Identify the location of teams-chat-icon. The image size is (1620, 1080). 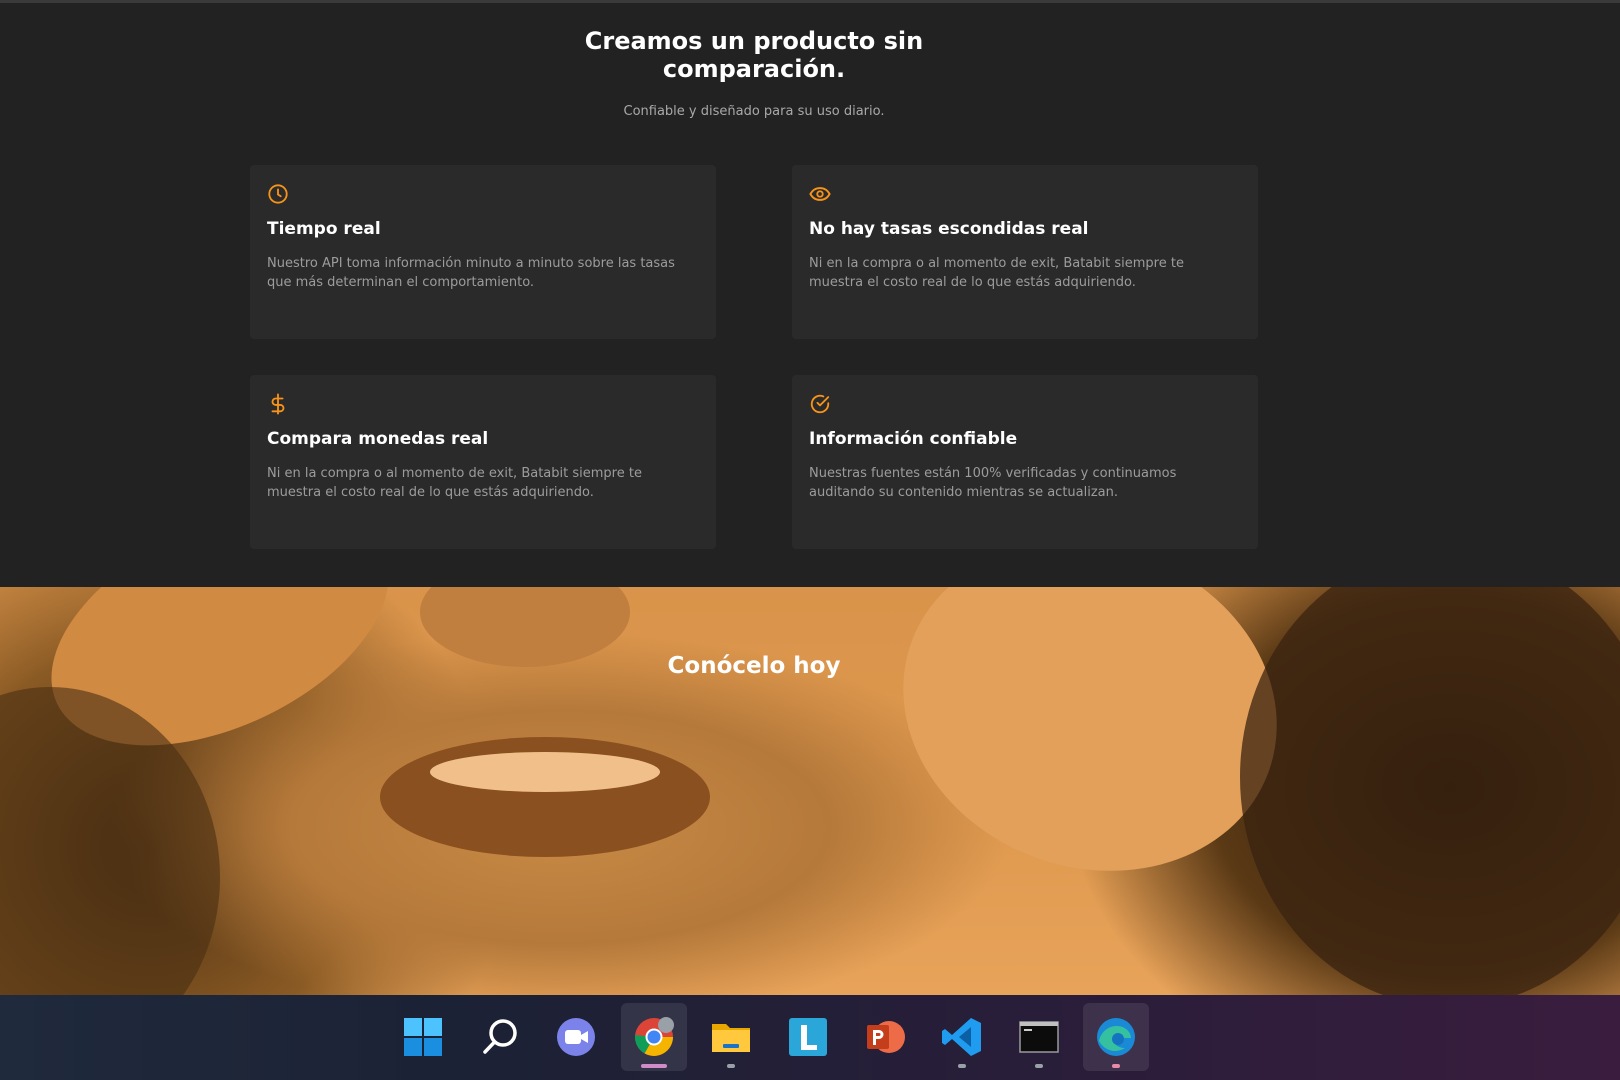
(576, 1037).